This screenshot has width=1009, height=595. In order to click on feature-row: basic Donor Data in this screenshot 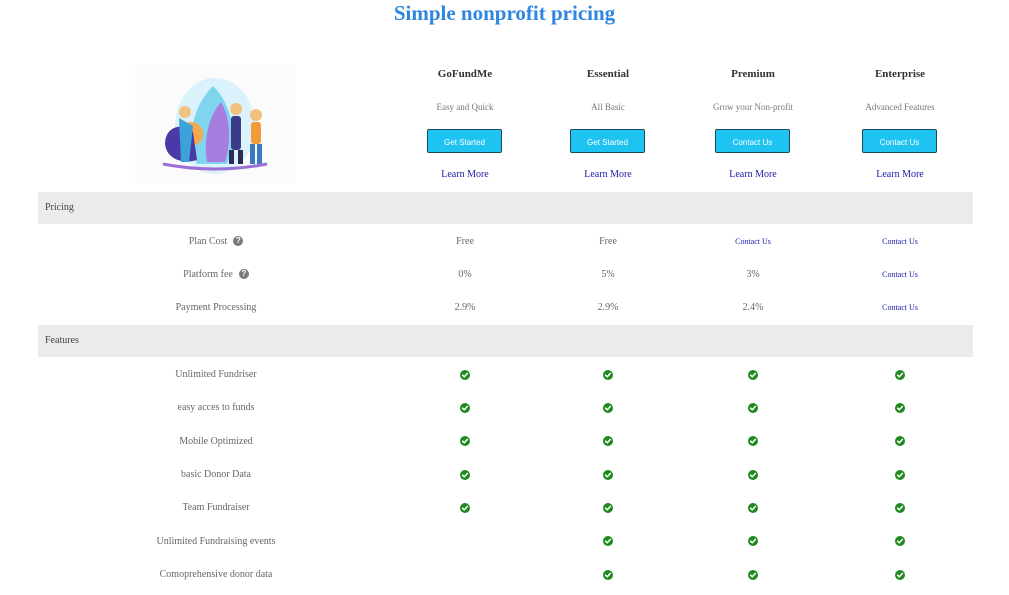, I will do `click(504, 474)`.